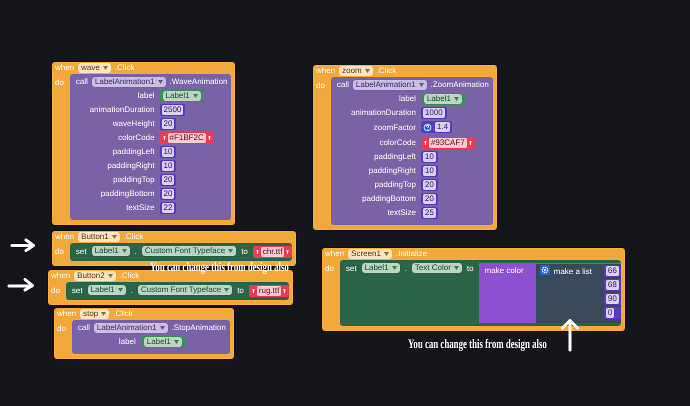  Describe the element at coordinates (395, 157) in the screenshot. I see `parameter-label: paddingLeft` at that location.